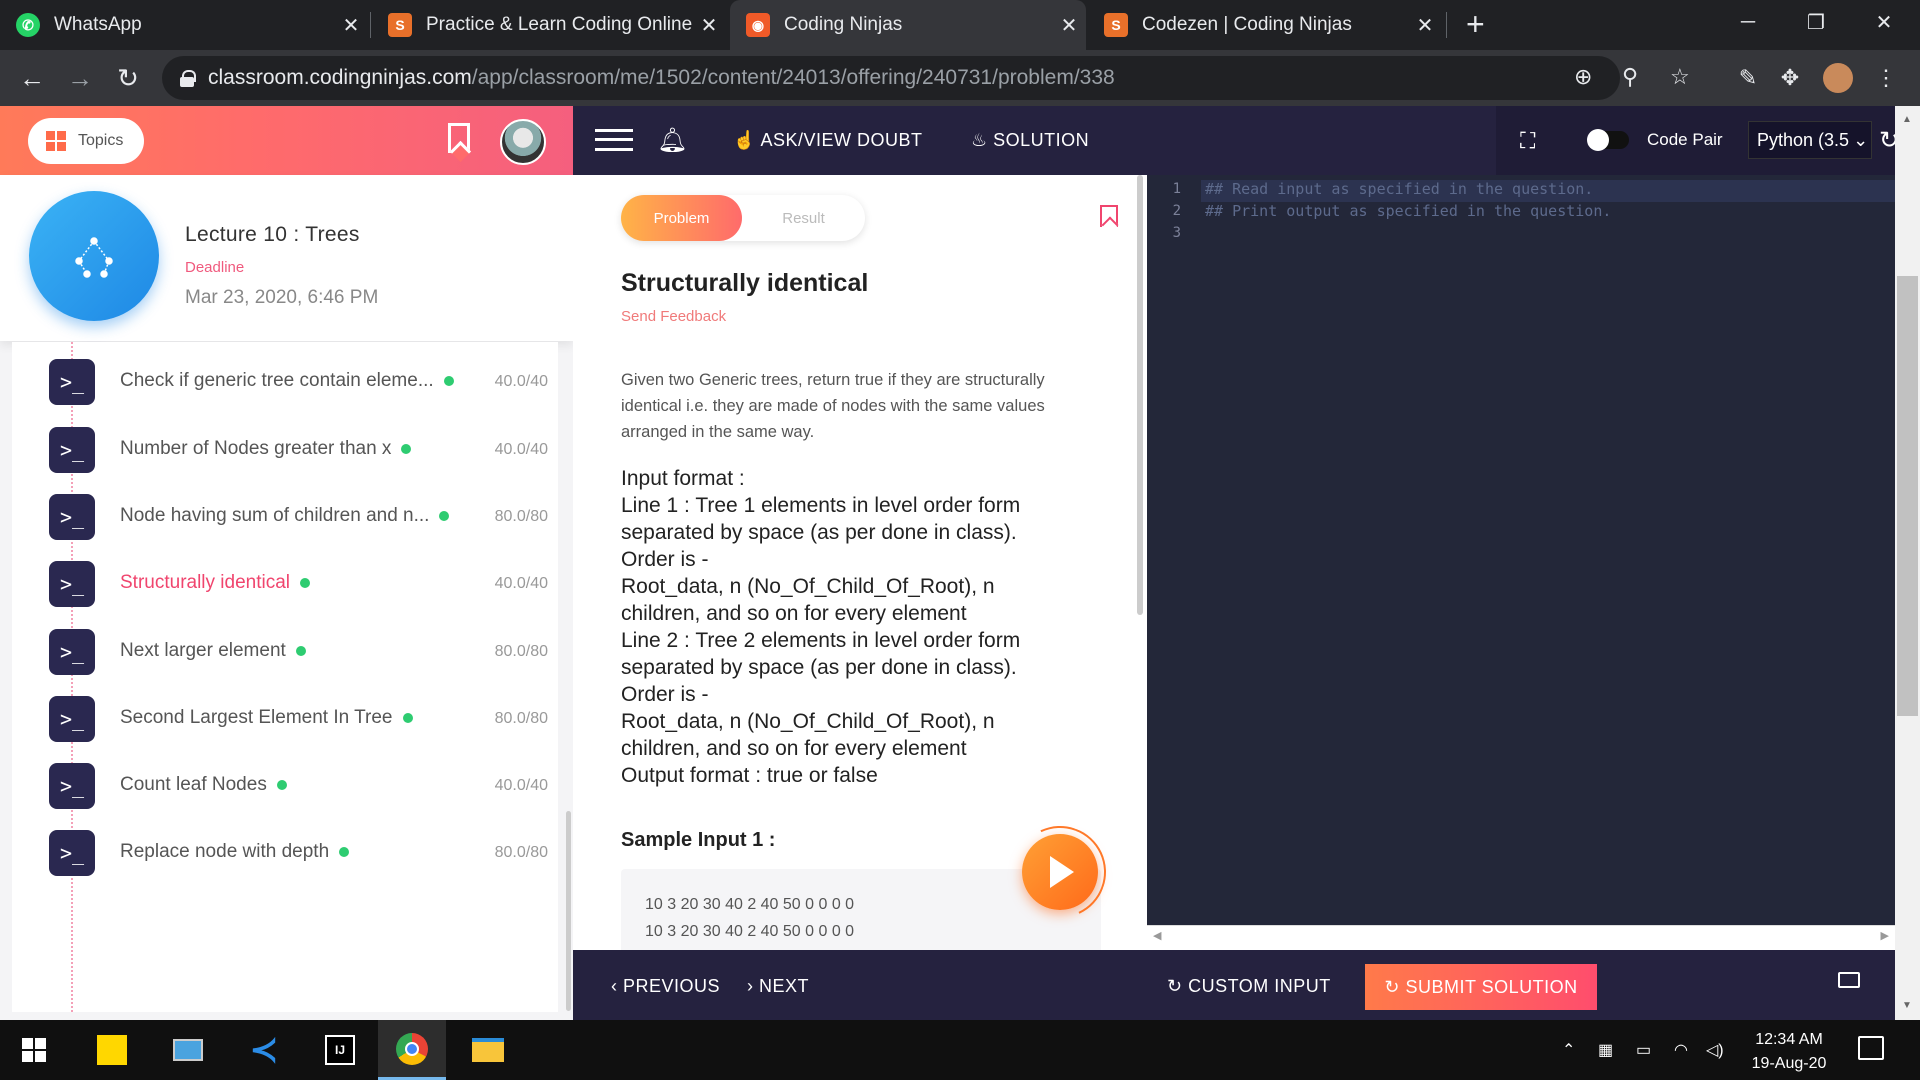  Describe the element at coordinates (340, 1050) in the screenshot. I see `intellij-icon: IJ` at that location.